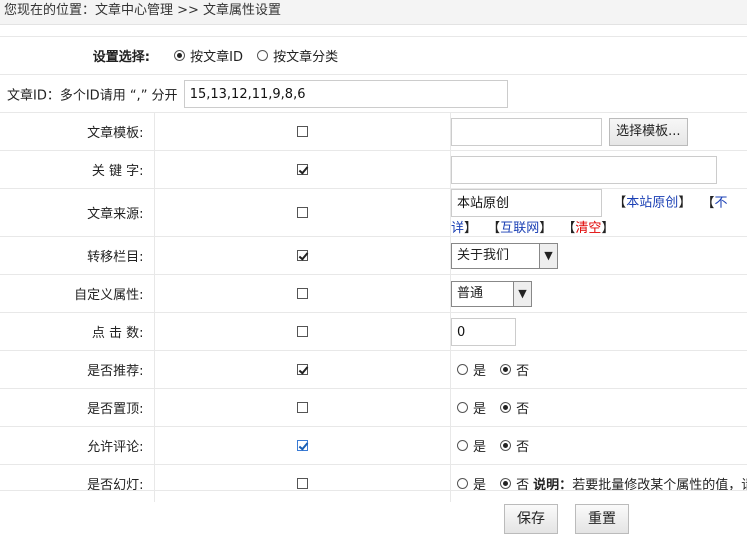 This screenshot has height=534, width=747. I want to click on recommend-label: 是否推荐:, so click(115, 371).